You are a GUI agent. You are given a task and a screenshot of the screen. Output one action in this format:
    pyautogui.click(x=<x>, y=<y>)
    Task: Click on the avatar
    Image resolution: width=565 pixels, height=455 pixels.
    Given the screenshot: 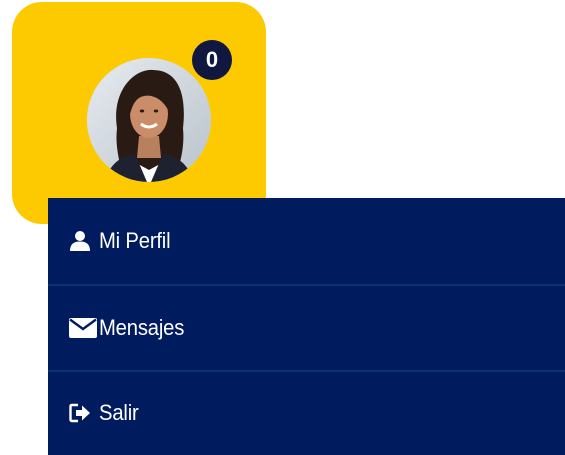 What is the action you would take?
    pyautogui.click(x=149, y=120)
    